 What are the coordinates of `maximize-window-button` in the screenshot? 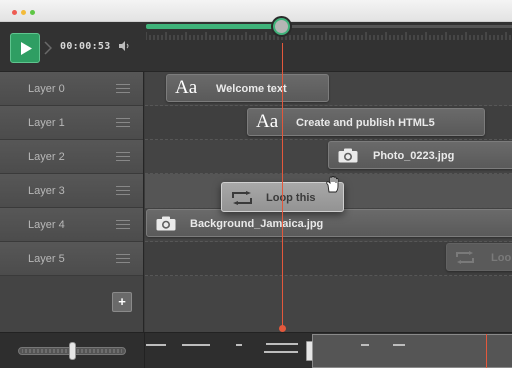 It's located at (32, 12).